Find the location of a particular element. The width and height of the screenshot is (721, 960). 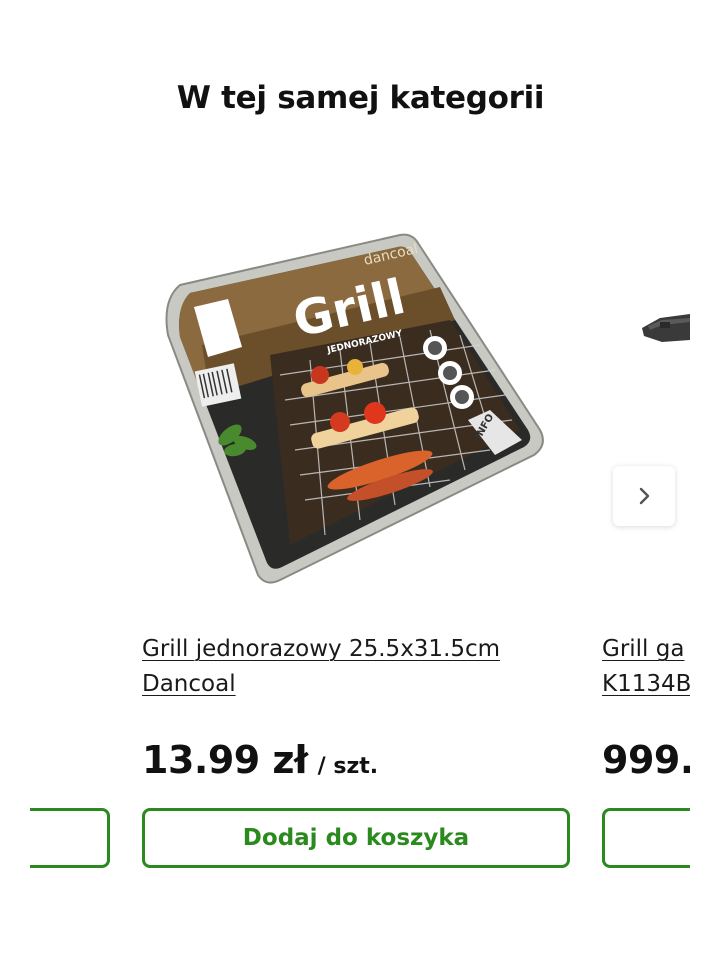

chevron-right-icon is located at coordinates (644, 496).